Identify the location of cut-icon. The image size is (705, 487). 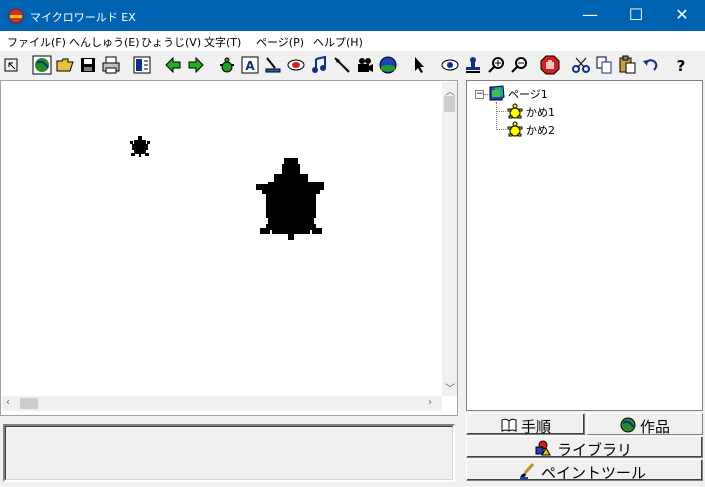
(581, 65).